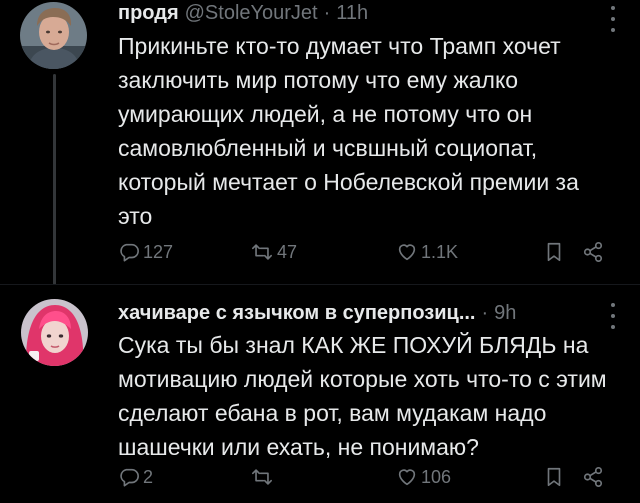 This screenshot has height=503, width=640. I want to click on retweet-count: 47, so click(287, 251).